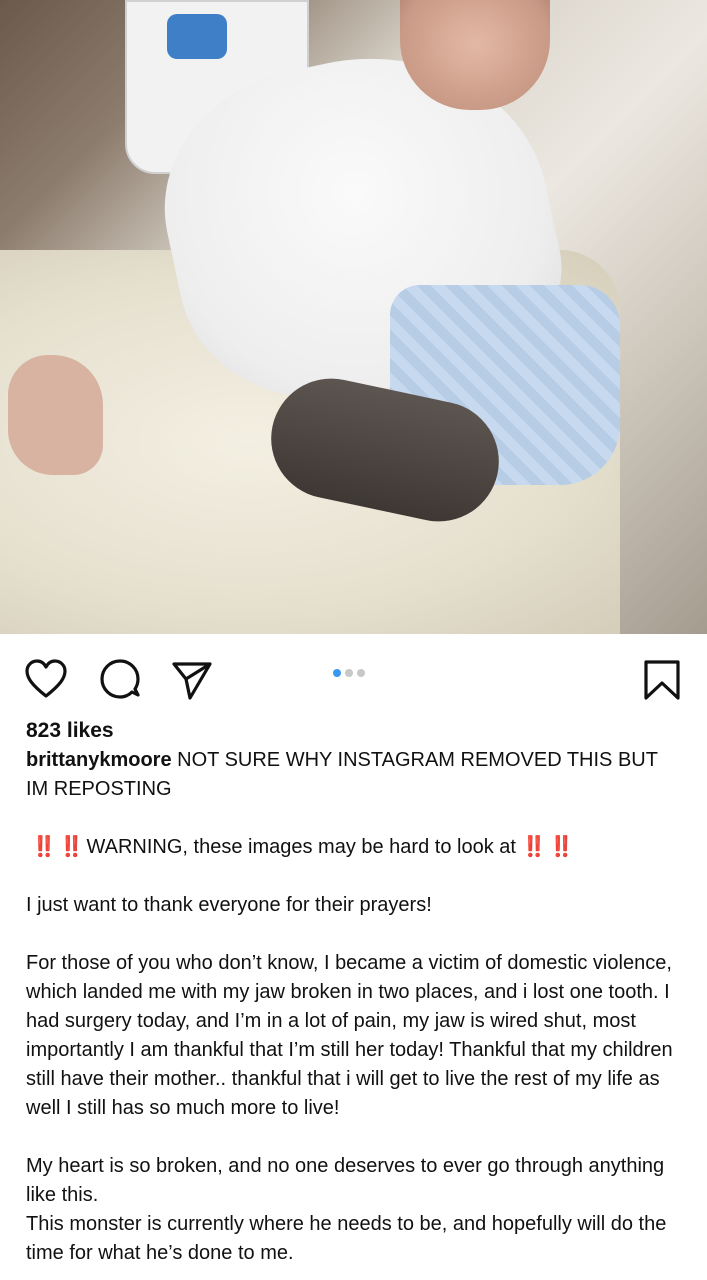 Image resolution: width=707 pixels, height=1280 pixels. Describe the element at coordinates (121, 680) in the screenshot. I see `comment-icon` at that location.